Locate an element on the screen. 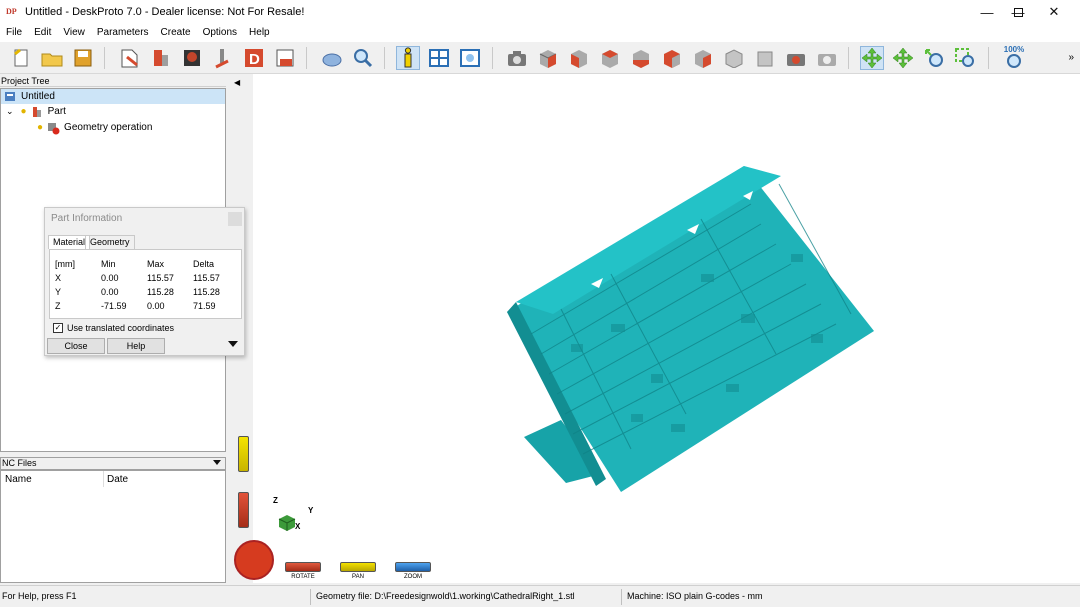  zoom-window-icon is located at coordinates (470, 58).